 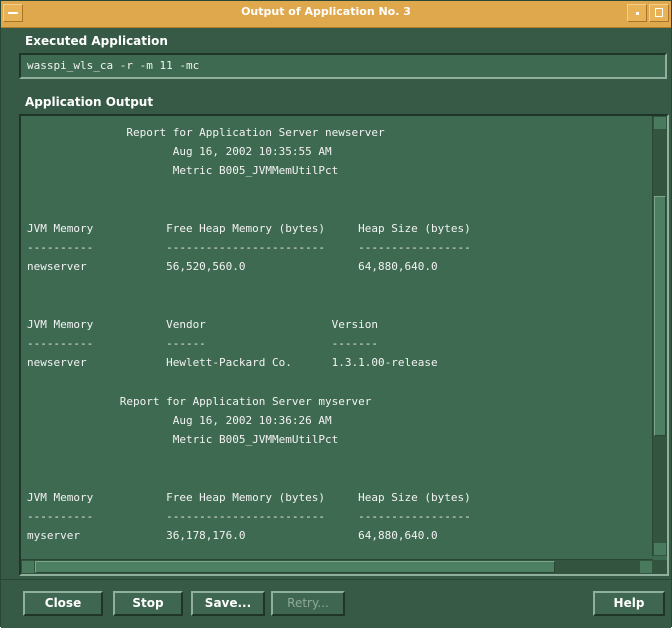 I want to click on help-button: Help, so click(x=629, y=603).